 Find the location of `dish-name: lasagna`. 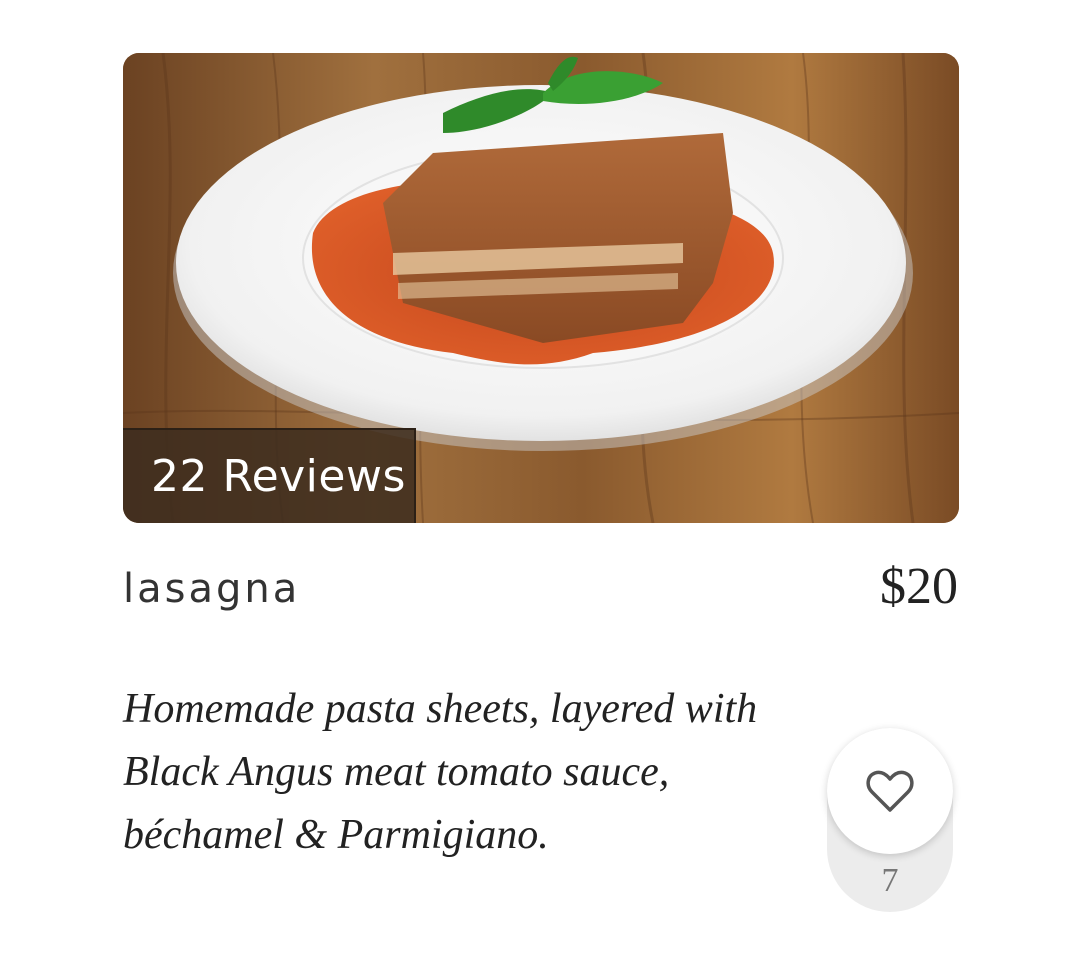

dish-name: lasagna is located at coordinates (212, 589).